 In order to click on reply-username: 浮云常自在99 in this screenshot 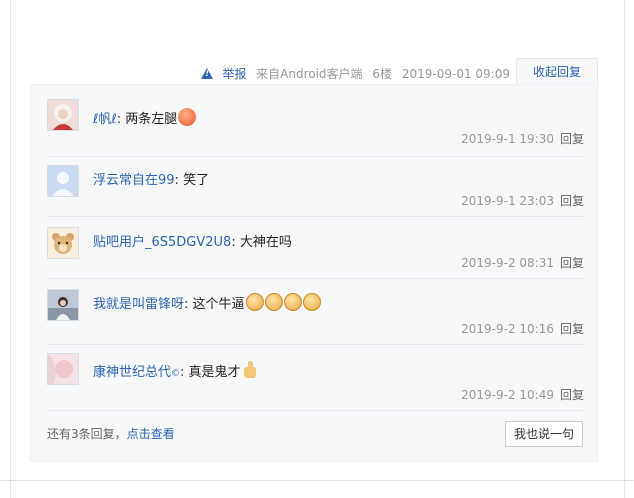, I will do `click(134, 180)`.